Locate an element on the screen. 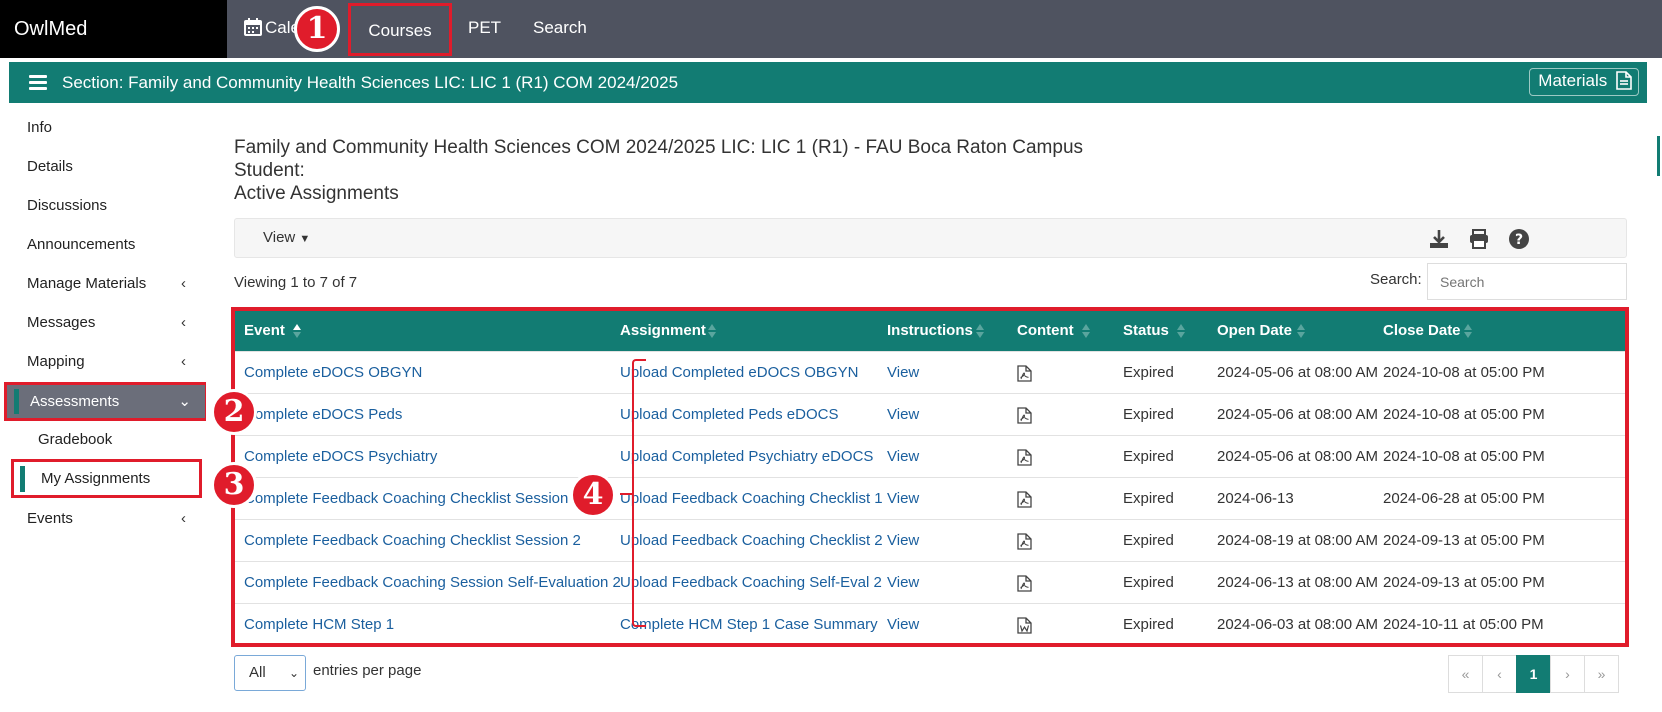 The image size is (1662, 712). sidebar-item-label: My Assignments is located at coordinates (96, 478).